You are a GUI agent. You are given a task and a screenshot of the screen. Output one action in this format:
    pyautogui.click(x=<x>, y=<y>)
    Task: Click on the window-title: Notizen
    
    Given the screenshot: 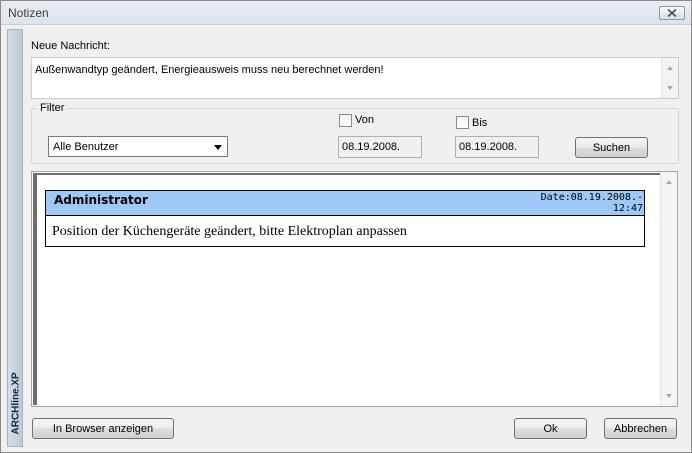 What is the action you would take?
    pyautogui.click(x=28, y=13)
    